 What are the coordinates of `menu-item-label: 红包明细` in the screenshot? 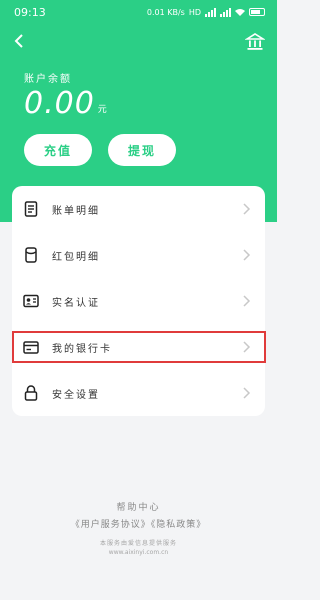 It's located at (76, 257).